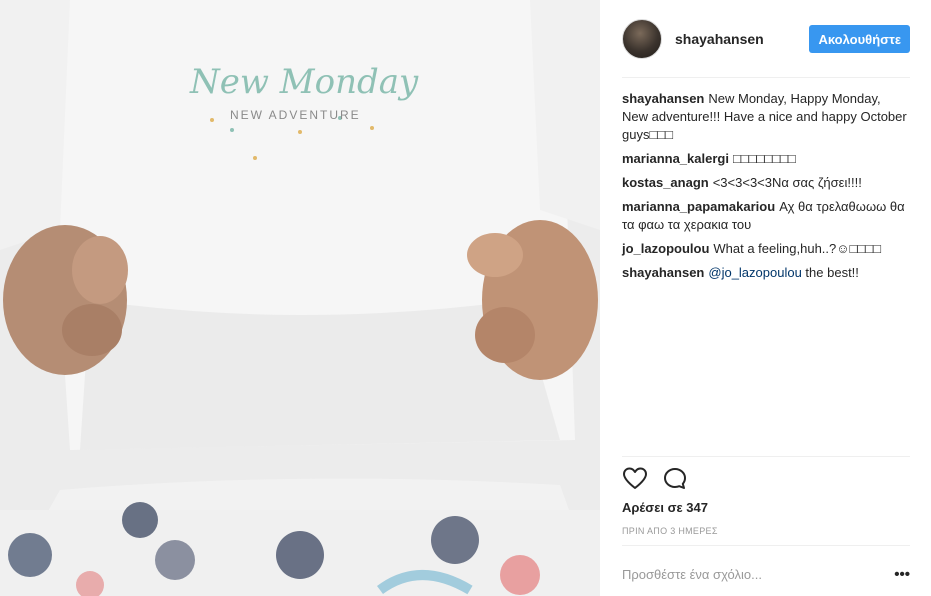 This screenshot has width=931, height=596. I want to click on heart-outline-icon, so click(635, 479).